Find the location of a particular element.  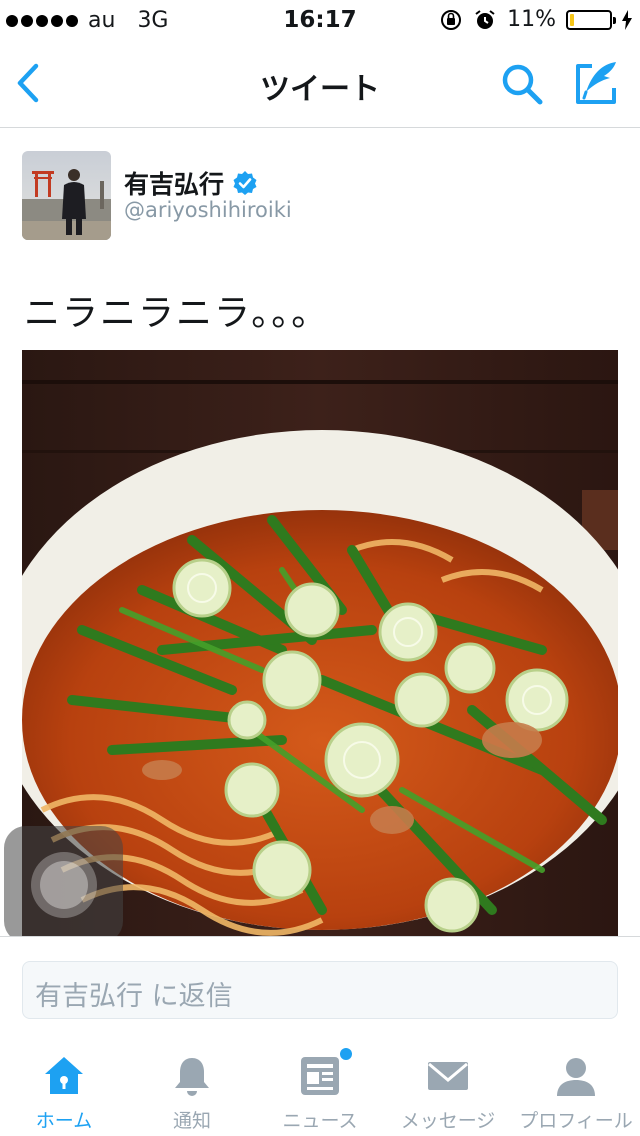

charging-bolt-icon is located at coordinates (627, 19).